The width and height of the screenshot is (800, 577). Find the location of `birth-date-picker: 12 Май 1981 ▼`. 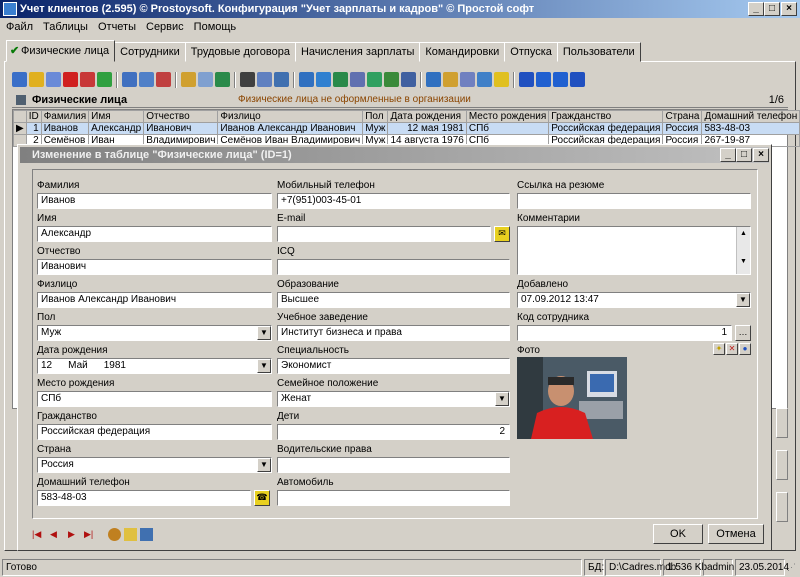

birth-date-picker: 12 Май 1981 ▼ is located at coordinates (154, 366).